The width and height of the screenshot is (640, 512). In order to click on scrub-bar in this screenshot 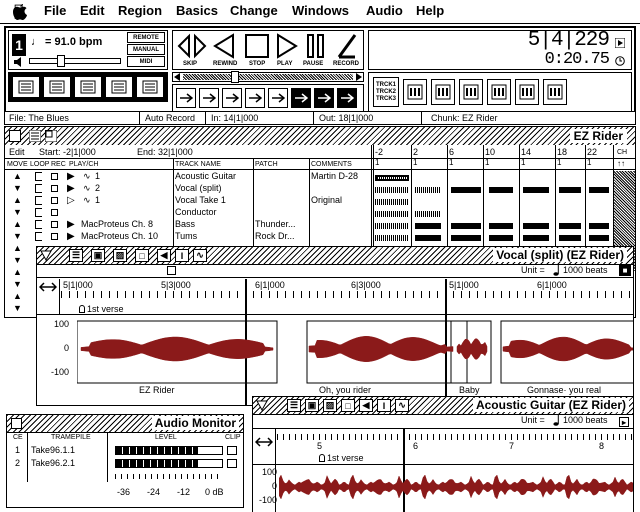, I will do `click(268, 77)`.